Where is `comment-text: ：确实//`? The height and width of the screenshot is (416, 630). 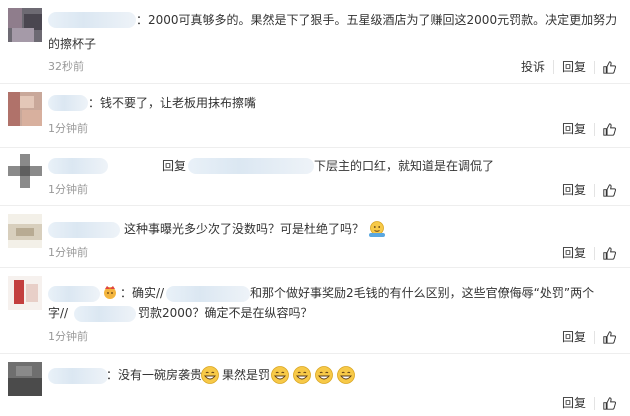 comment-text: ：确实// is located at coordinates (142, 293).